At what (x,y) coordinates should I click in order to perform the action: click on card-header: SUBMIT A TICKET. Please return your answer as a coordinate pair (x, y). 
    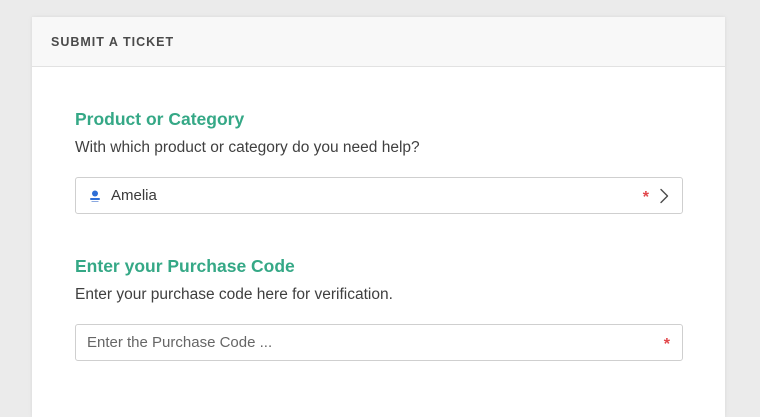
    Looking at the image, I should click on (378, 42).